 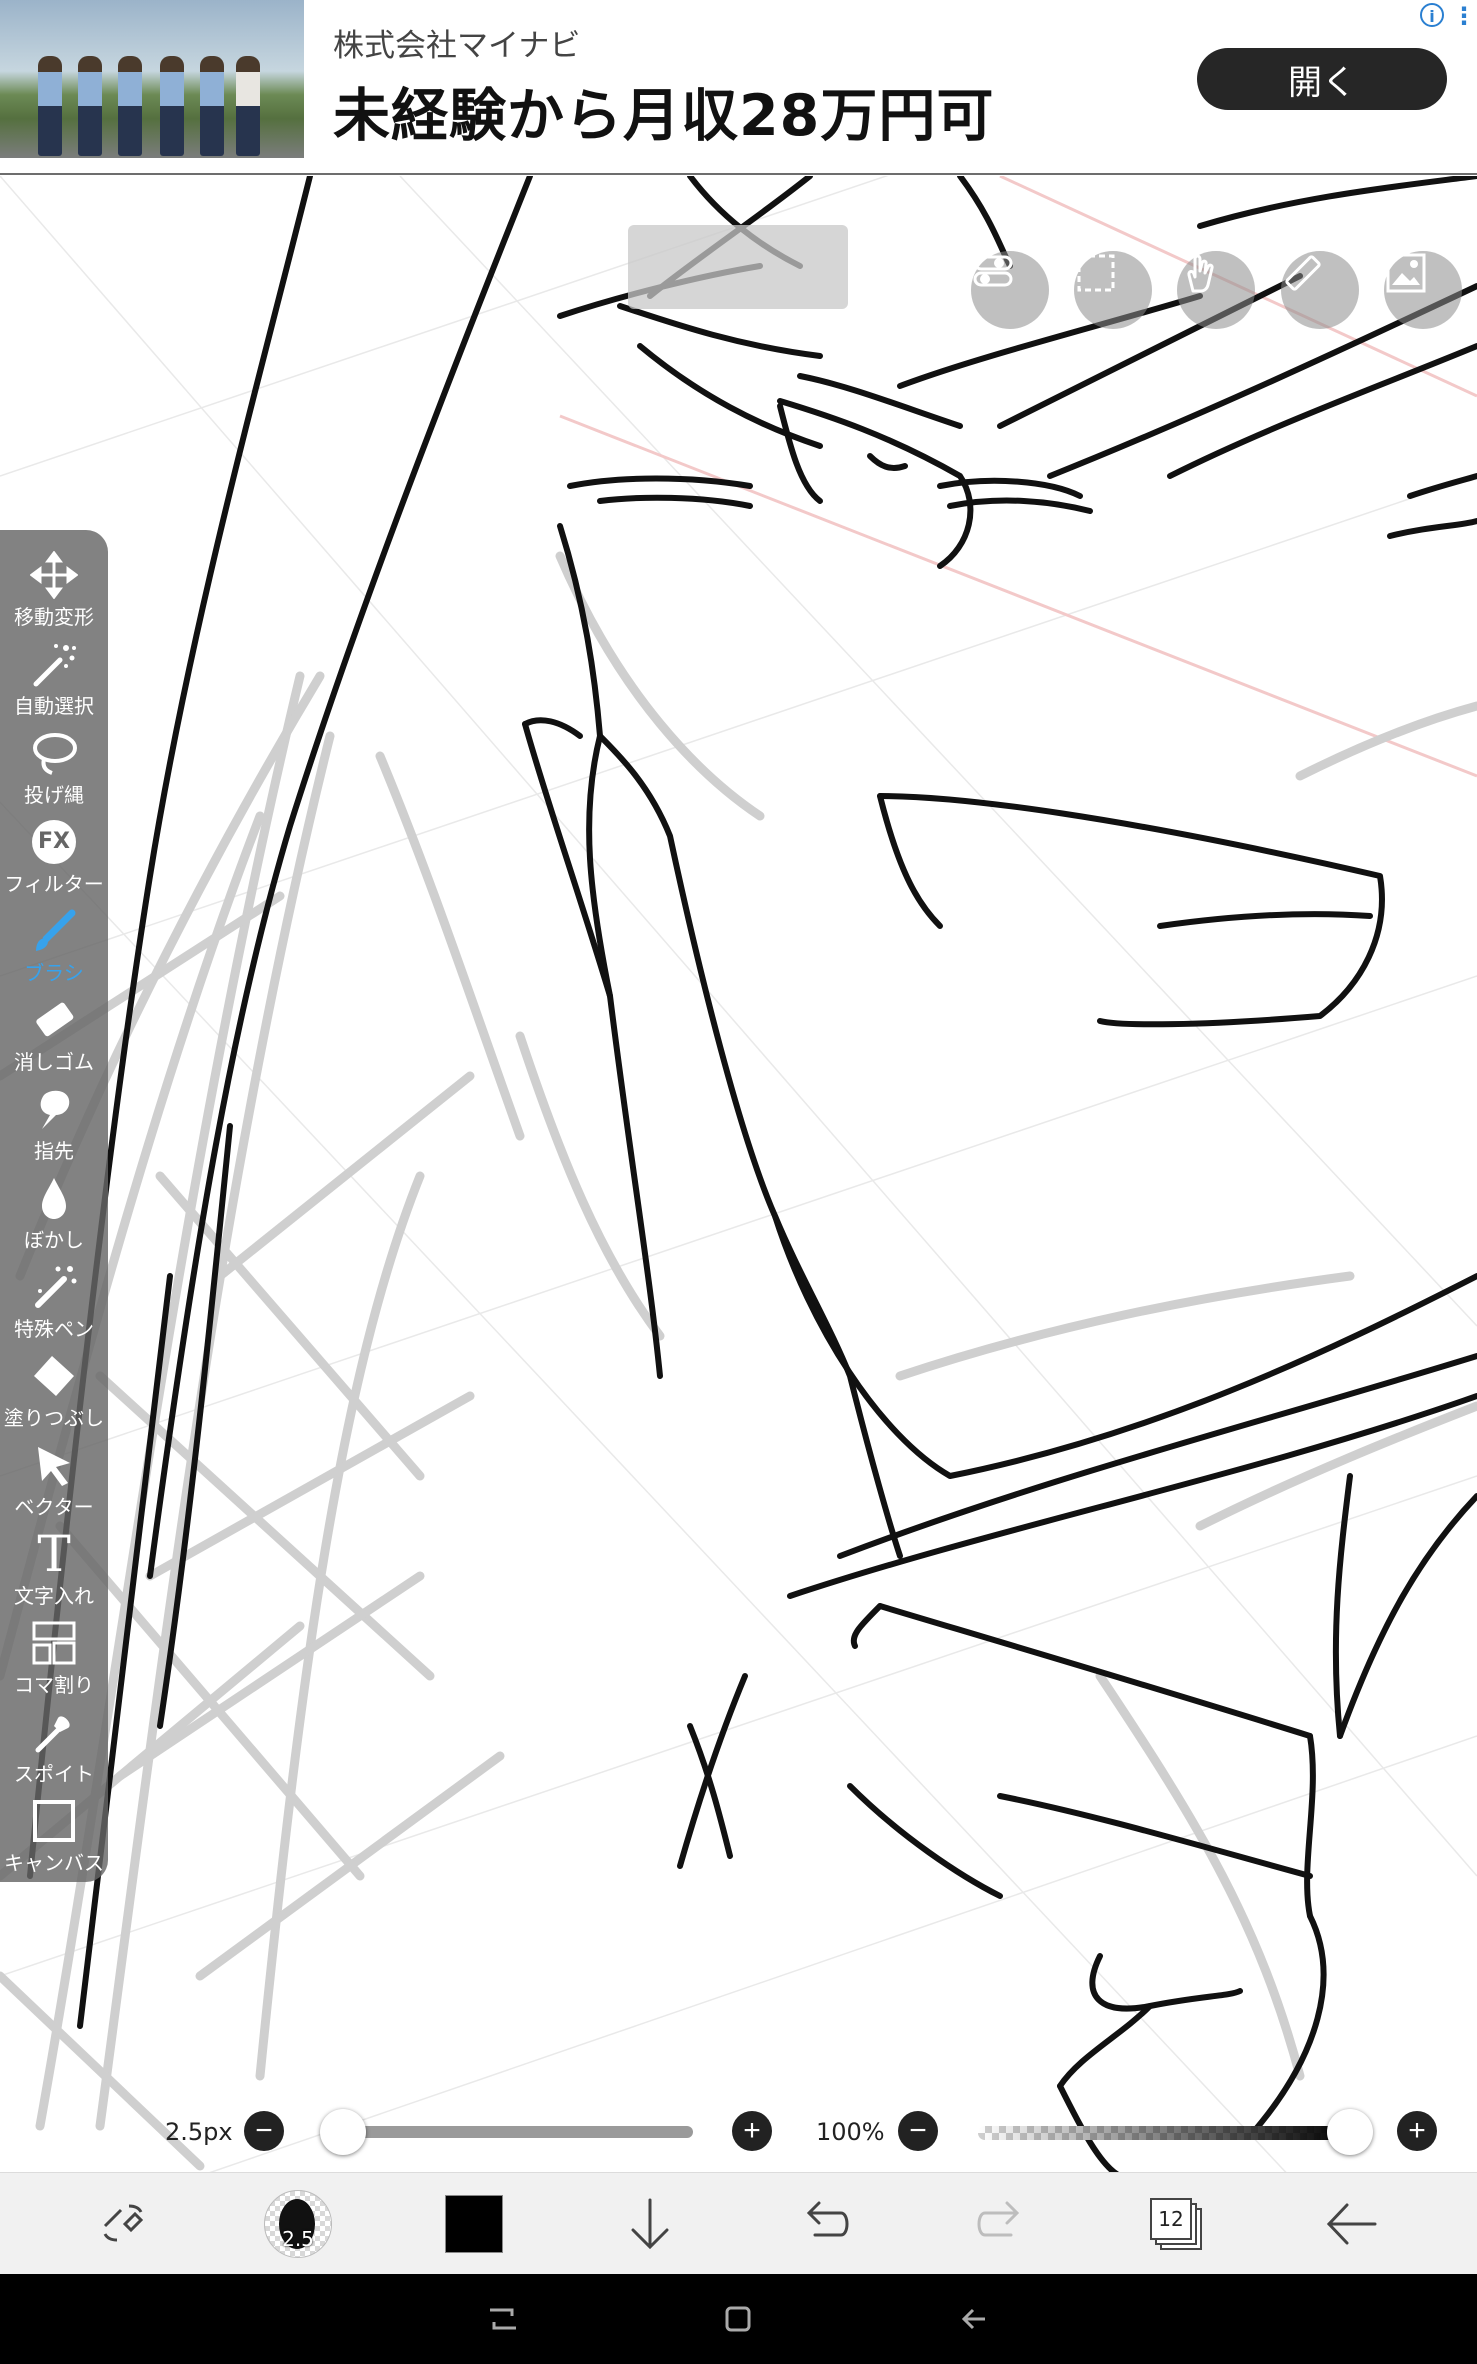 I want to click on brush-preview-icon: 2.5, so click(x=298, y=2224).